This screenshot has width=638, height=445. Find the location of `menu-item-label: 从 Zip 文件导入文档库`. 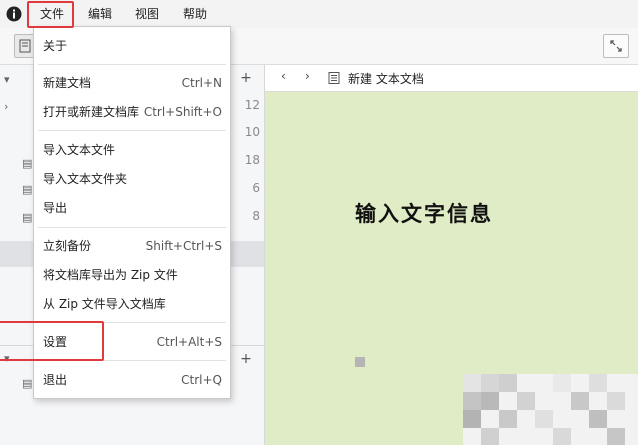

menu-item-label: 从 Zip 文件导入文档库 is located at coordinates (104, 304).